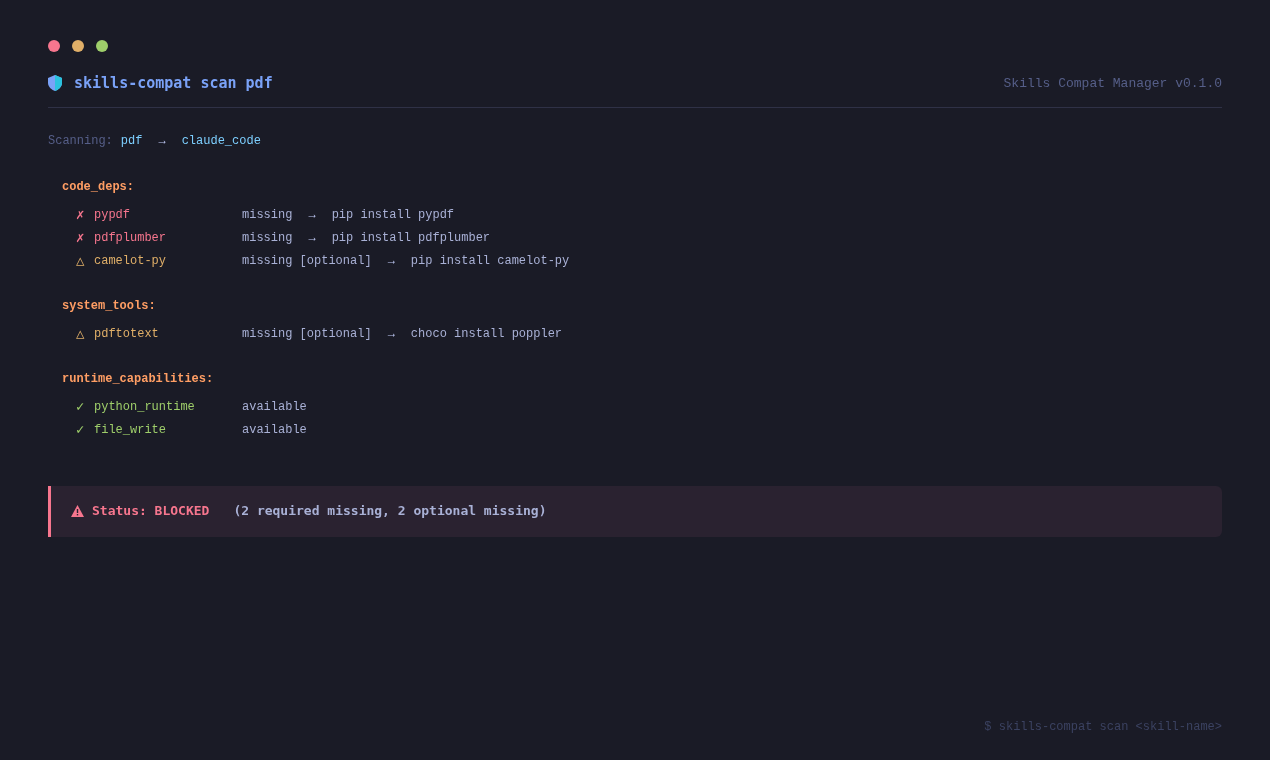 The width and height of the screenshot is (1270, 760). Describe the element at coordinates (1112, 83) in the screenshot. I see `app-version: Skills Compat Manager v0.1.0` at that location.